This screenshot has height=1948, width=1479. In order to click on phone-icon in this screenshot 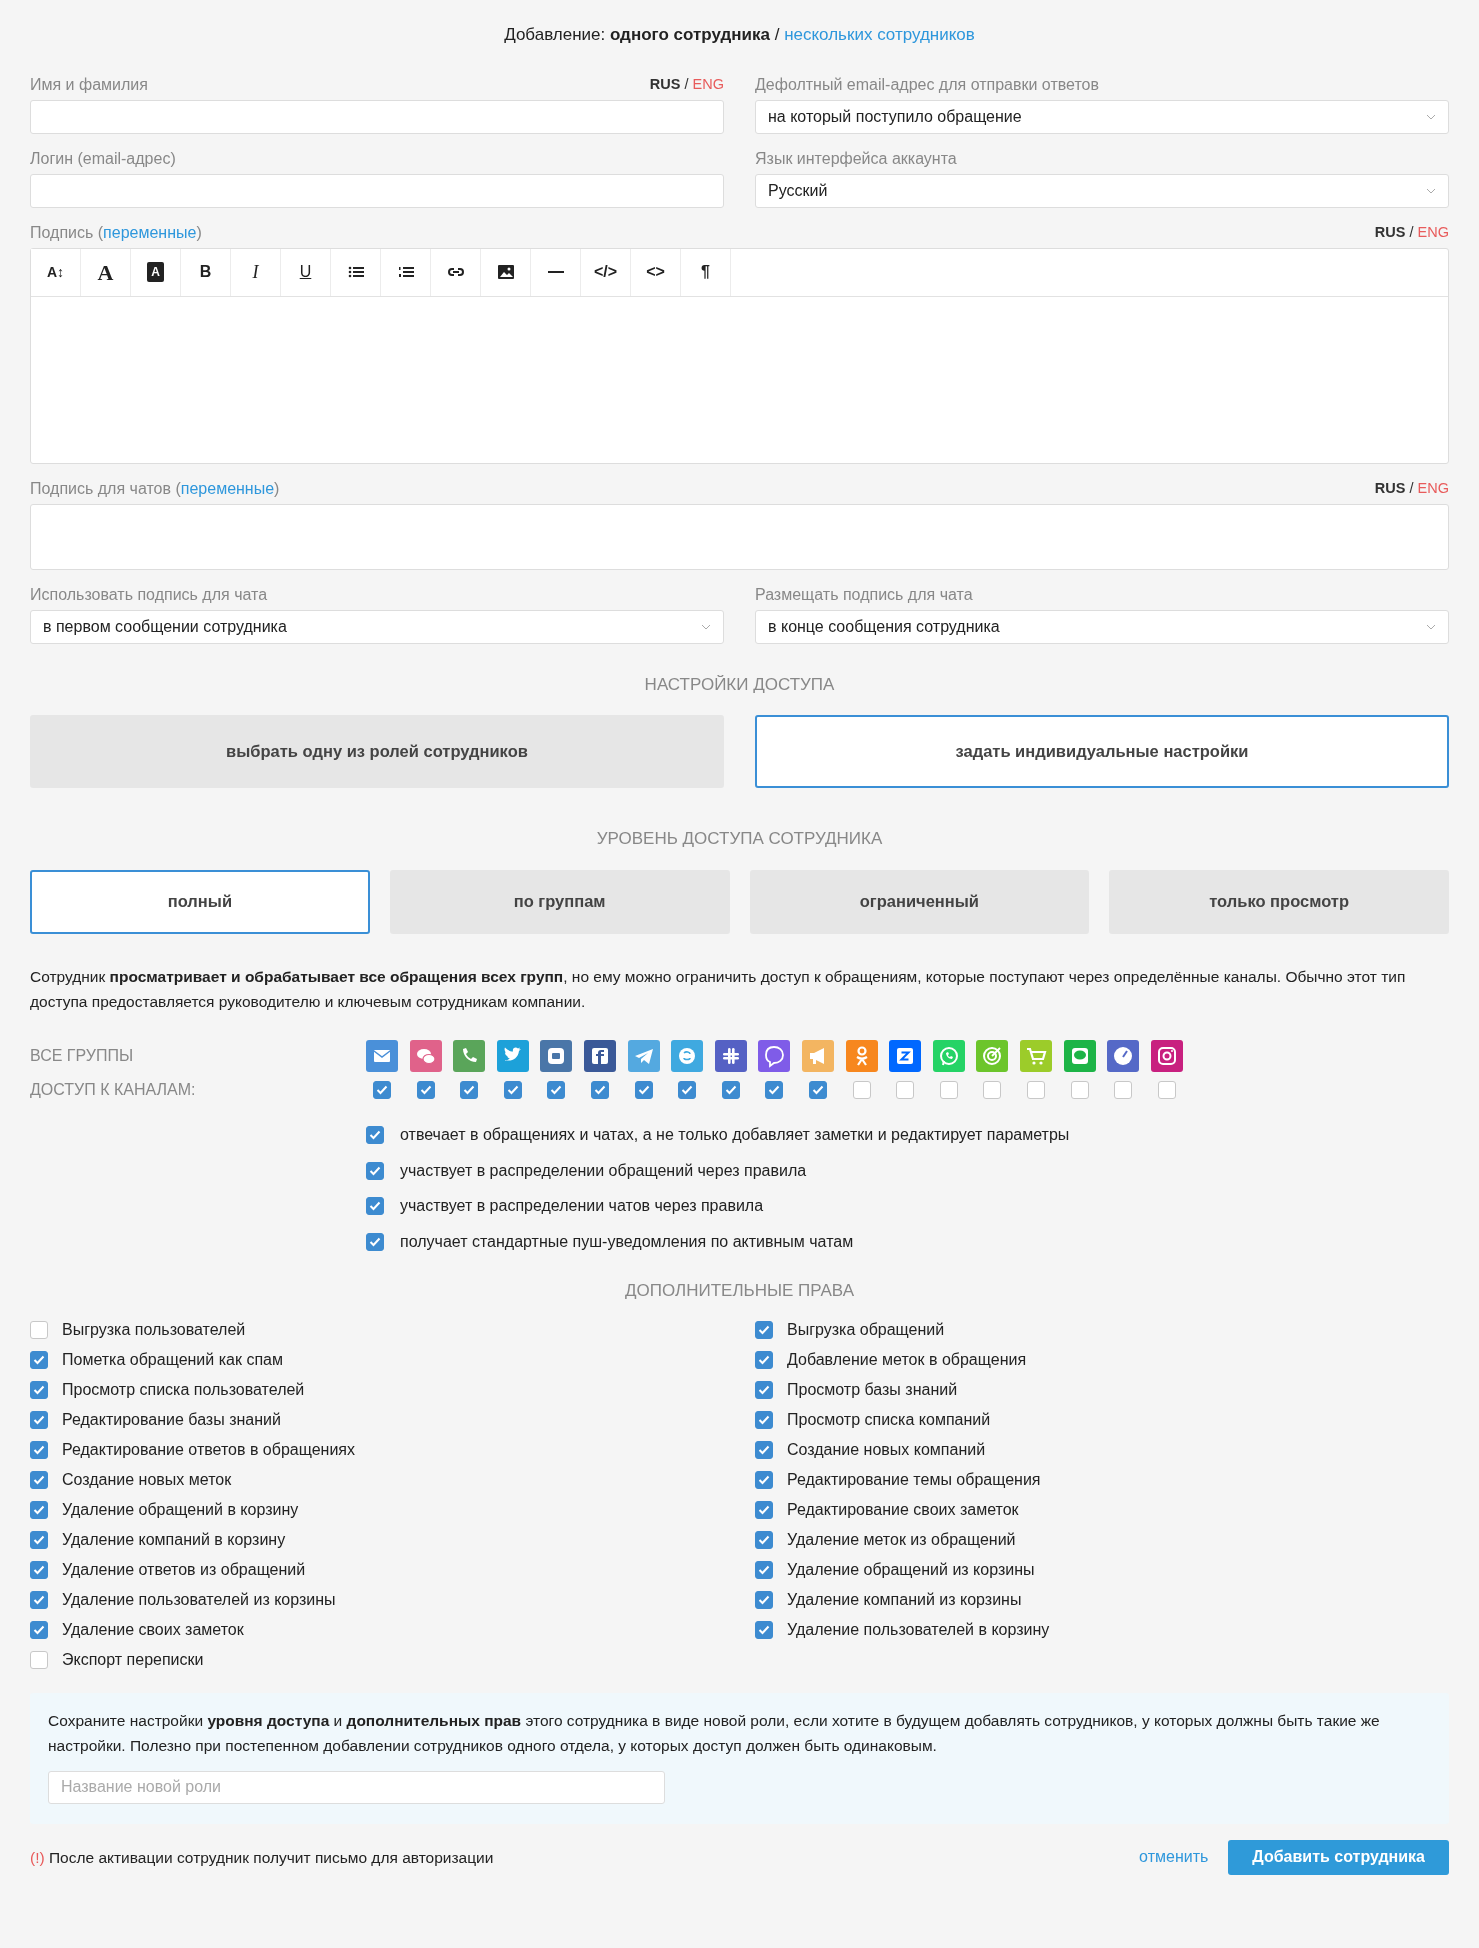, I will do `click(469, 1055)`.